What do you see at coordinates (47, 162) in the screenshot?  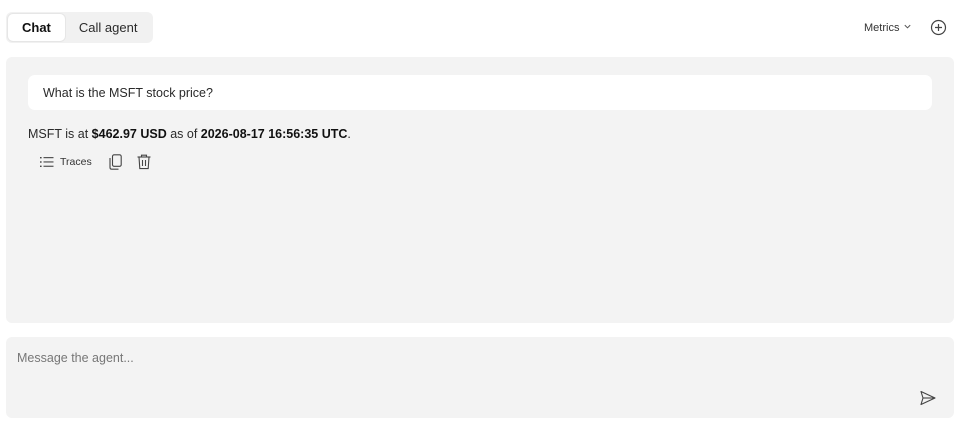 I see `list-icon` at bounding box center [47, 162].